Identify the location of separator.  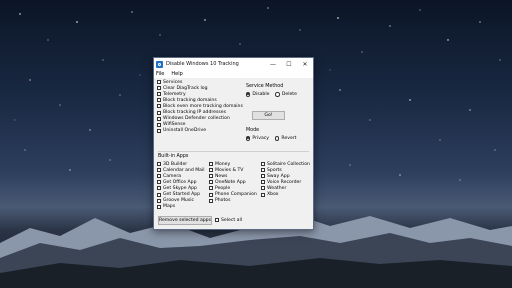
(233, 151).